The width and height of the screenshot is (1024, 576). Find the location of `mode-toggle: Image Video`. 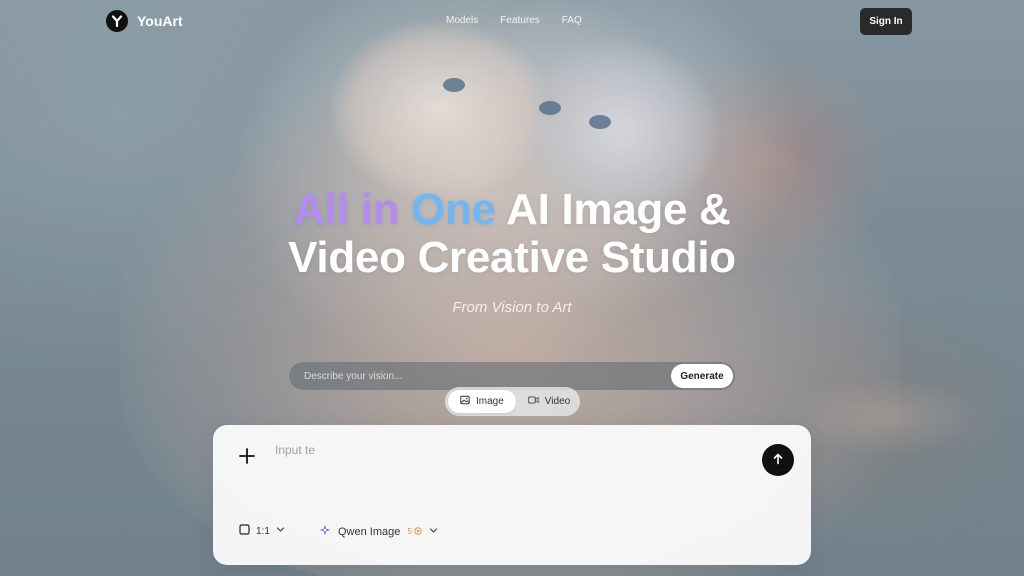

mode-toggle: Image Video is located at coordinates (512, 401).